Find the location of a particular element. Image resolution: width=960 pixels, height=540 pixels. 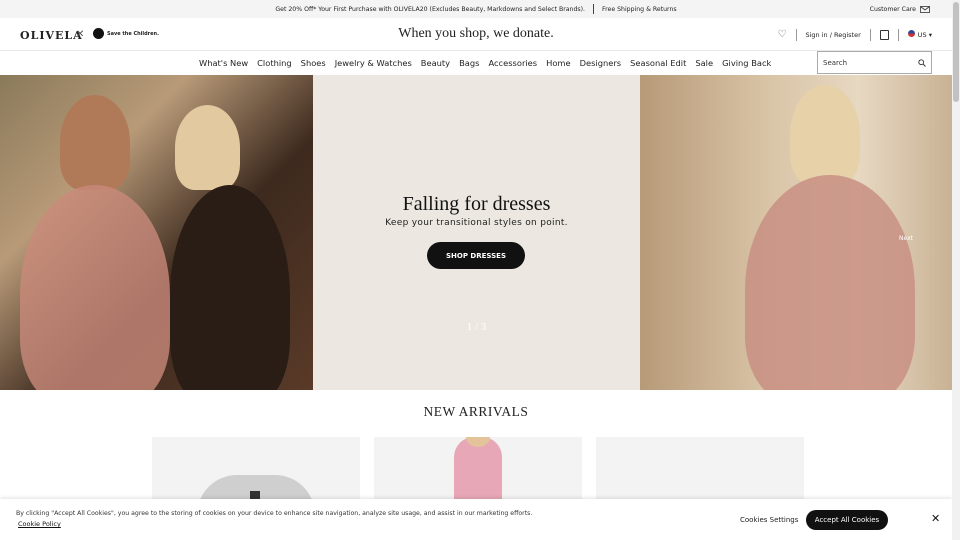

close-icon: ✕ is located at coordinates (935, 518).